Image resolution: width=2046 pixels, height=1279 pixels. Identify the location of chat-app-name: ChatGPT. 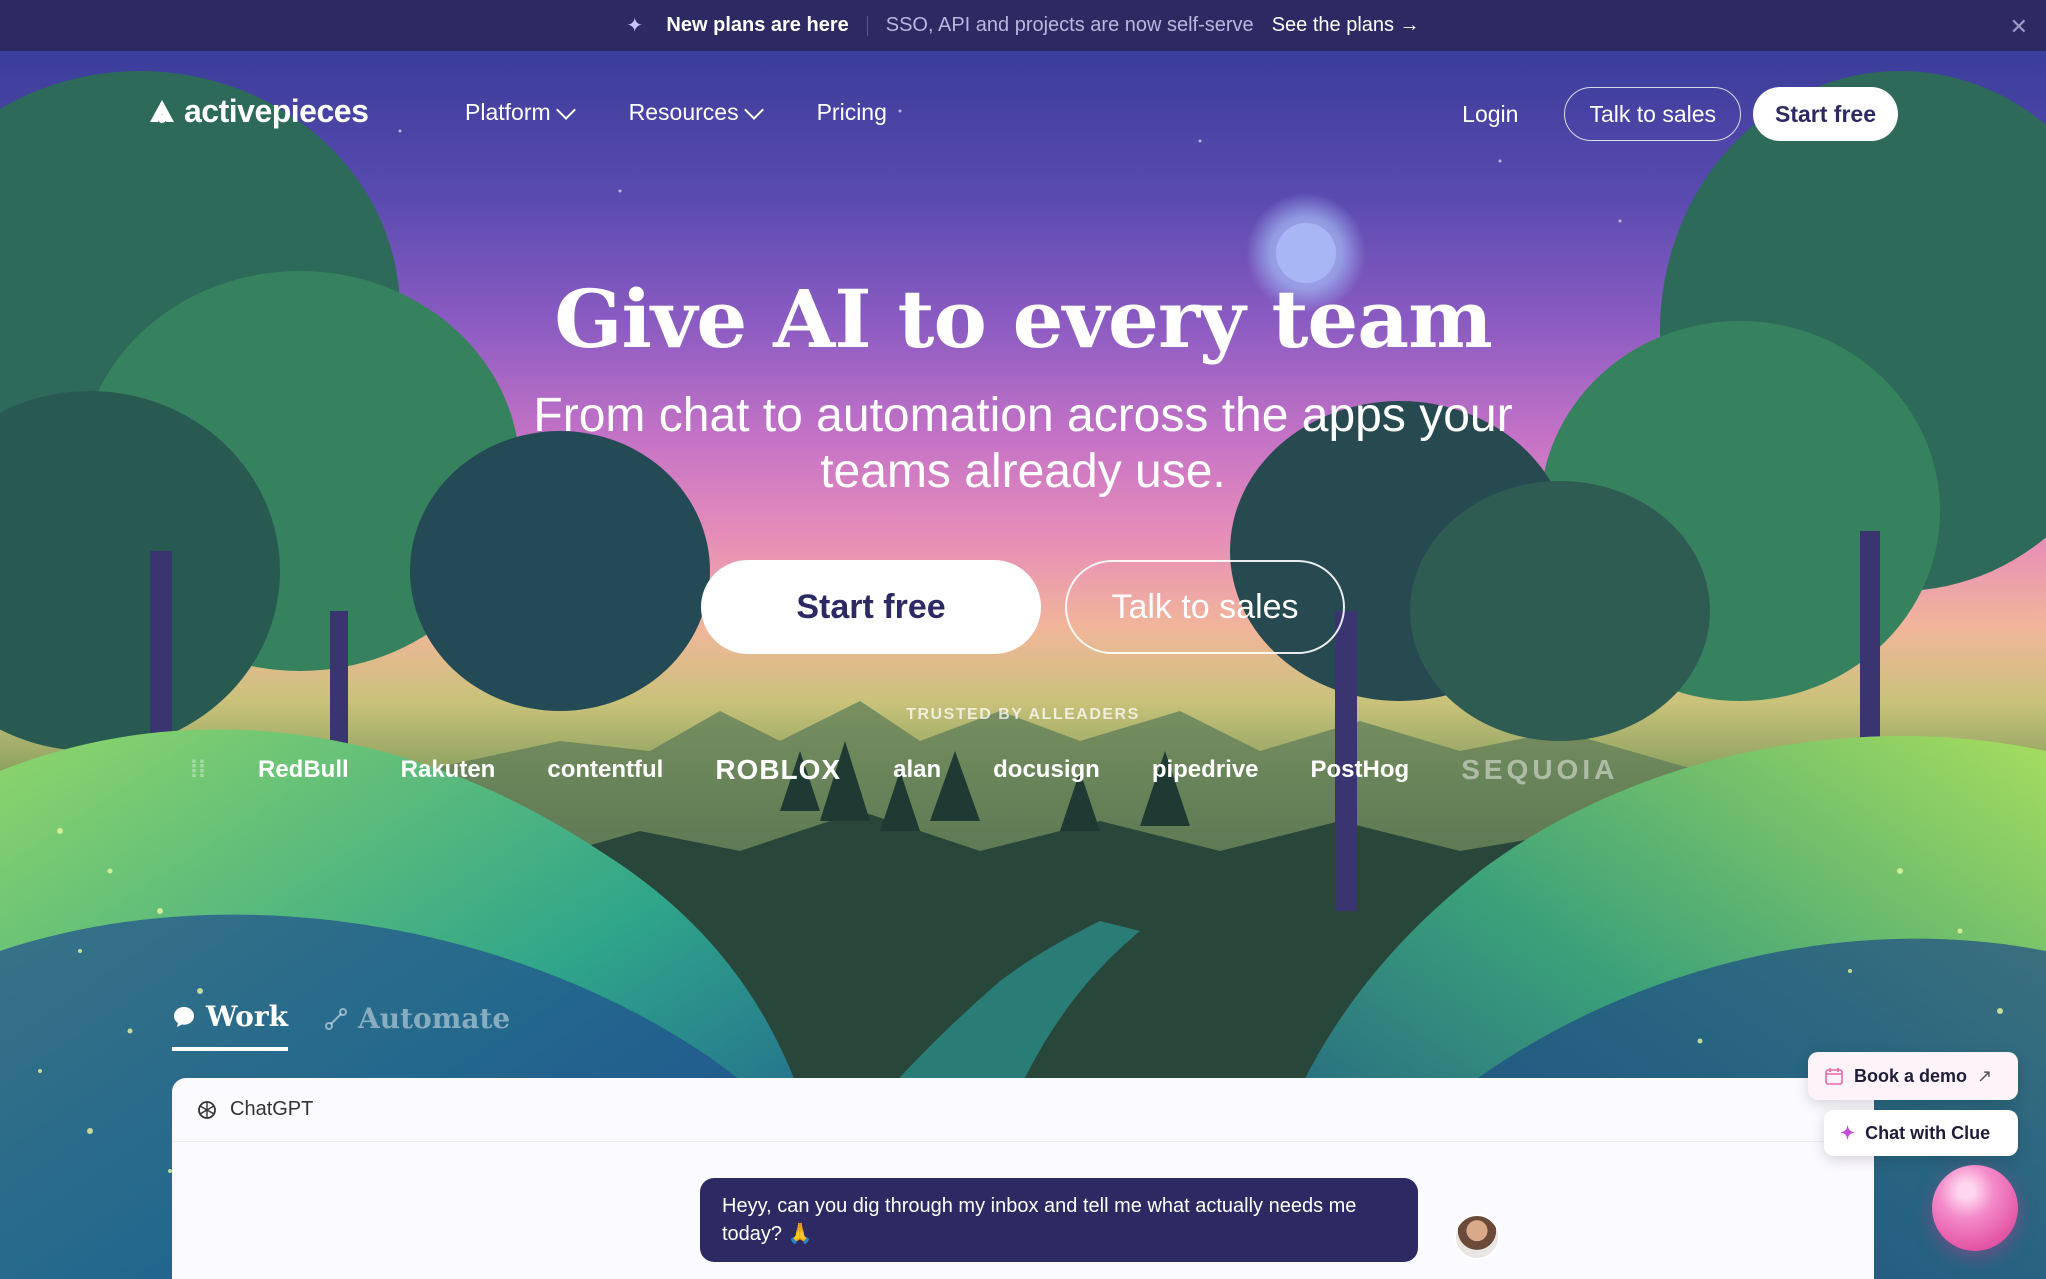
(272, 1109).